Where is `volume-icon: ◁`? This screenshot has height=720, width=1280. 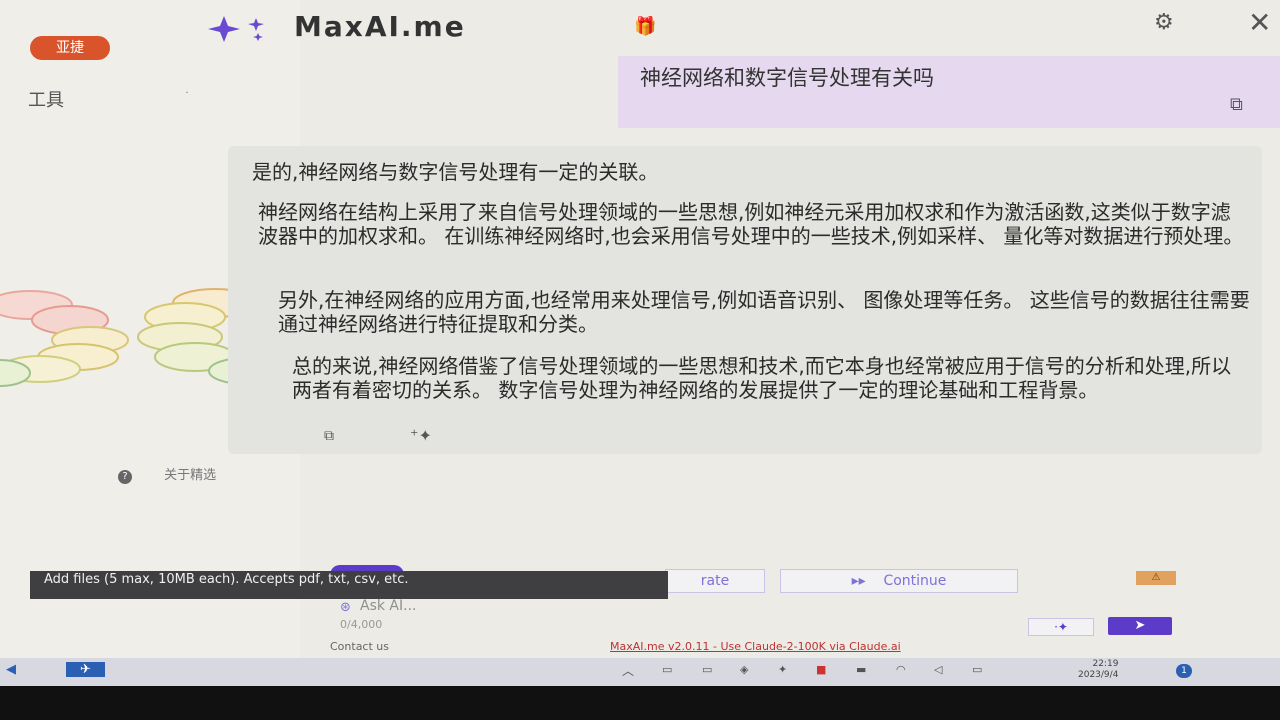
volume-icon: ◁ is located at coordinates (938, 669).